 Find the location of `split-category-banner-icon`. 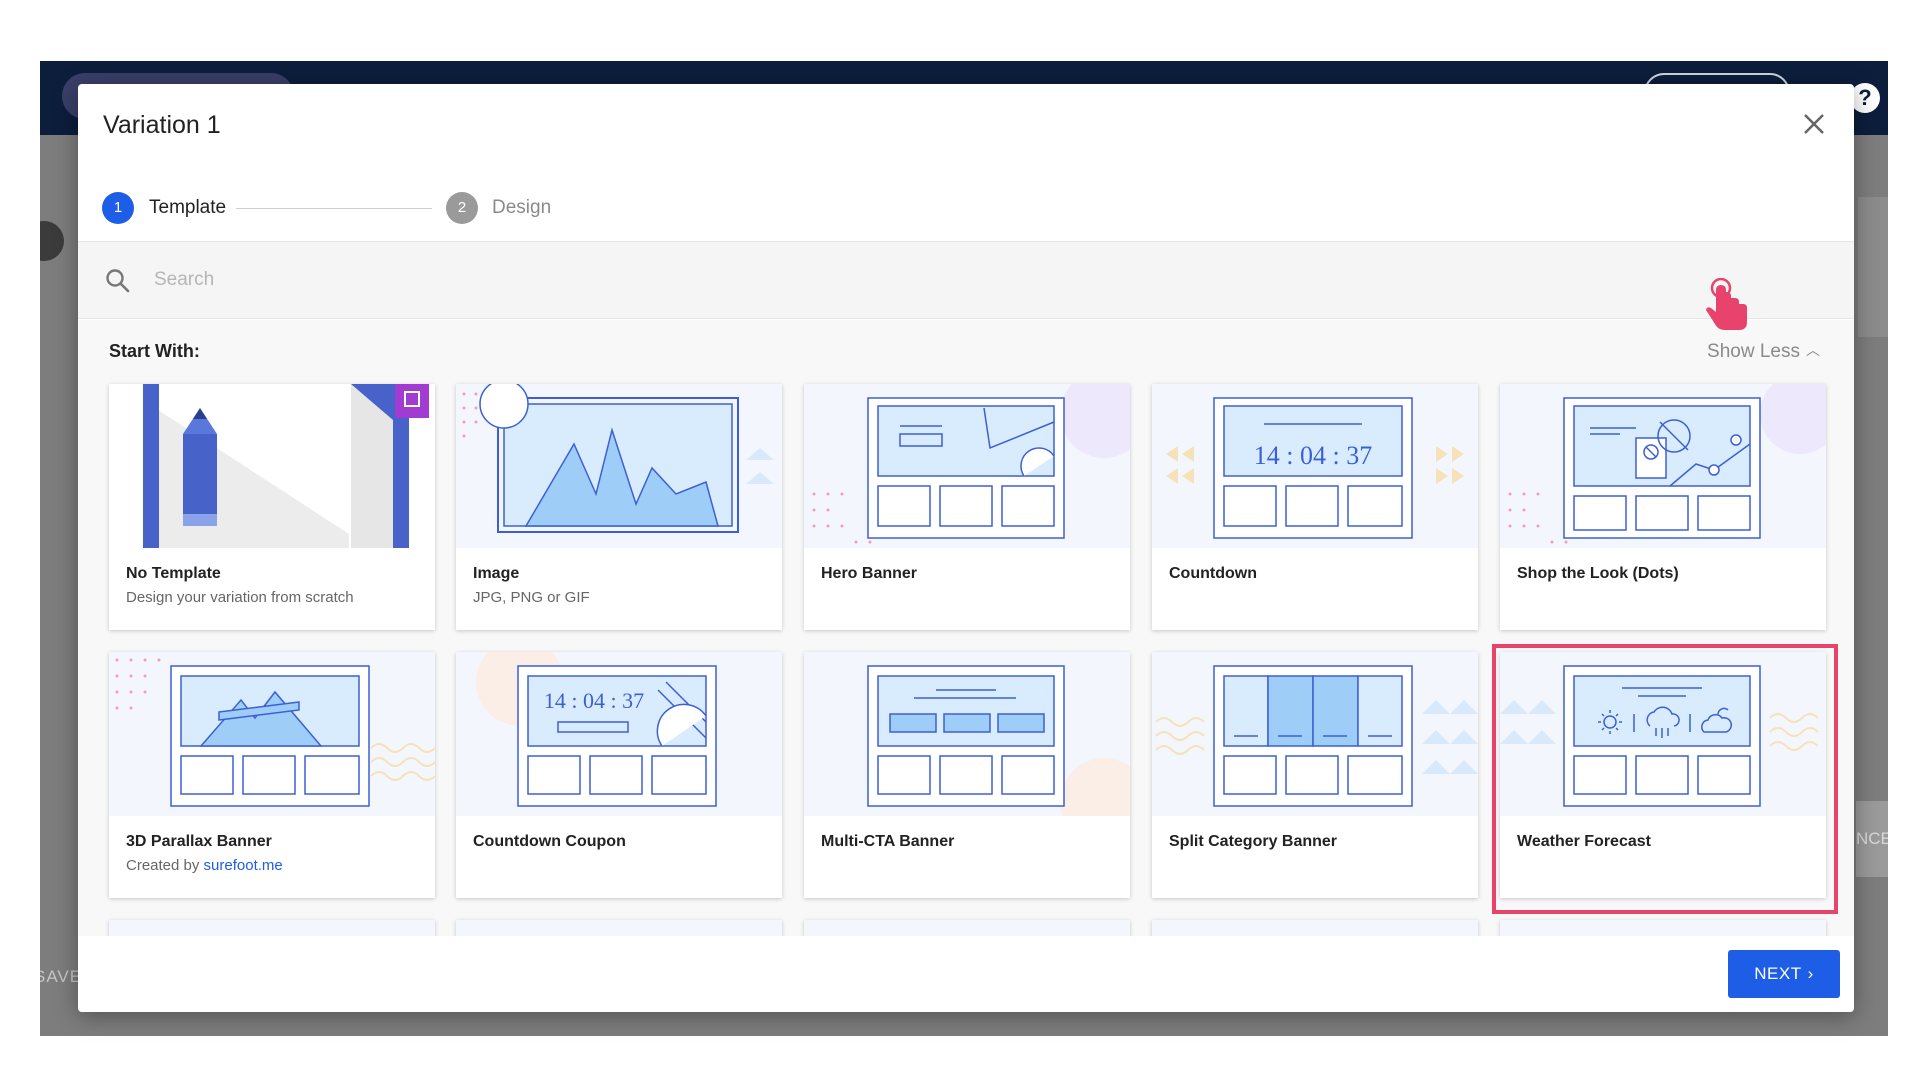

split-category-banner-icon is located at coordinates (1316, 736).